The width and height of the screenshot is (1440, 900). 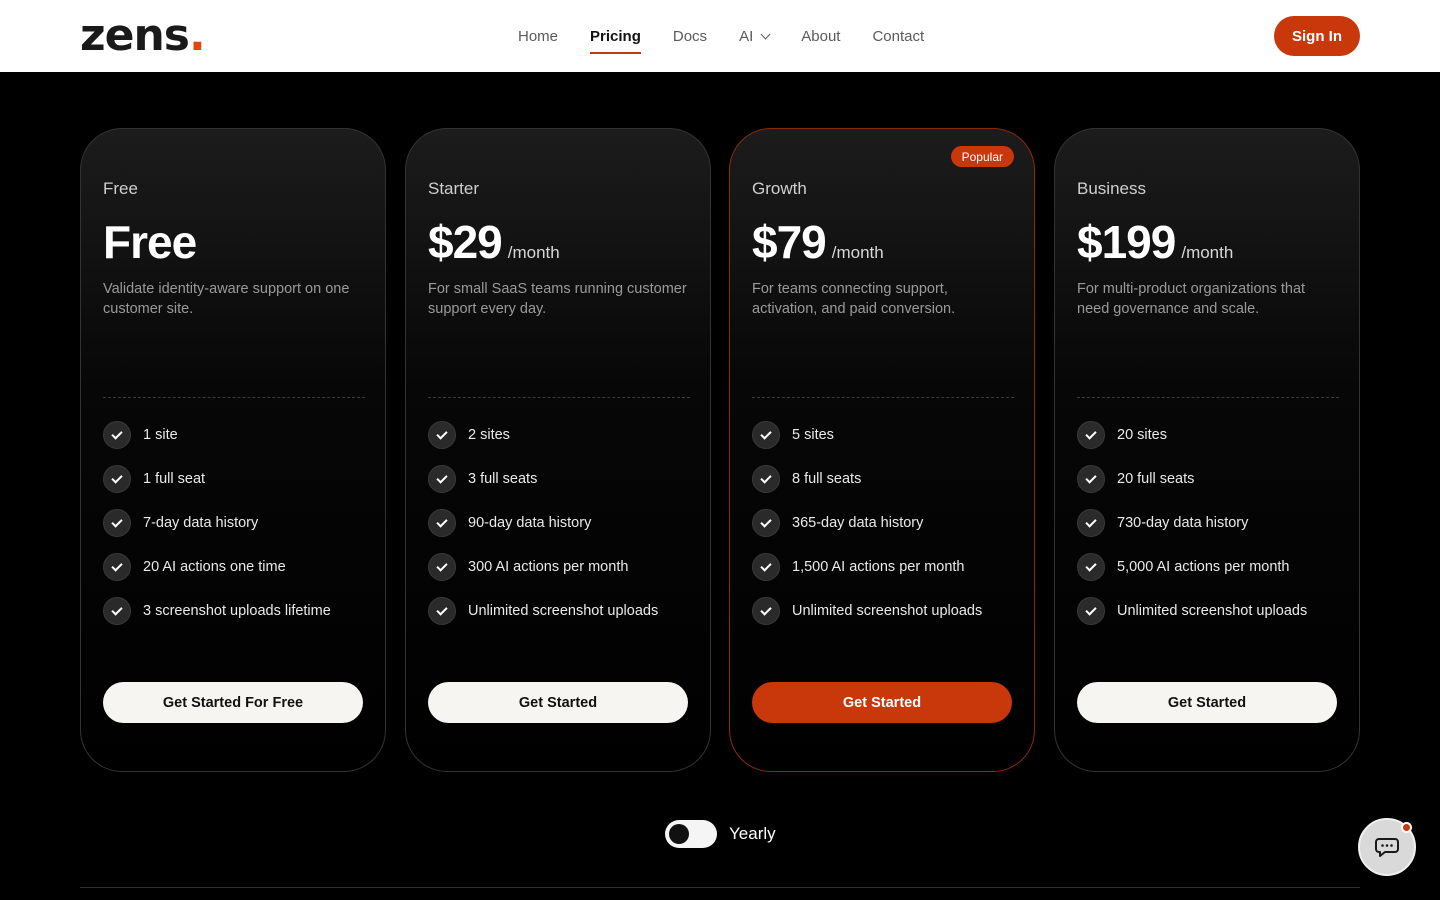 I want to click on feature-text: 20 AI actions one time, so click(x=214, y=567).